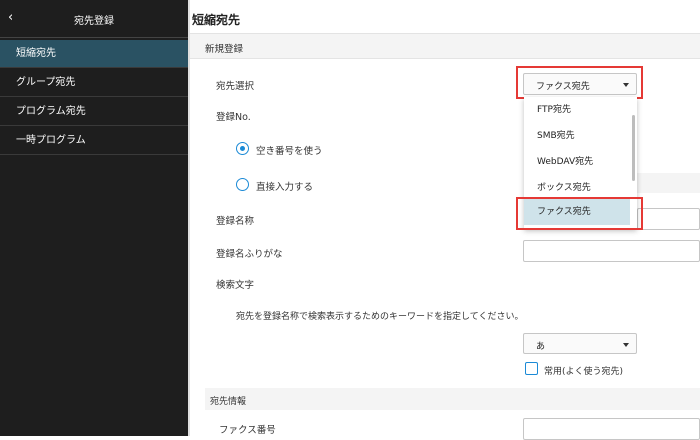 The height and width of the screenshot is (440, 700). Describe the element at coordinates (233, 117) in the screenshot. I see `reg-no-label: 登録No.` at that location.